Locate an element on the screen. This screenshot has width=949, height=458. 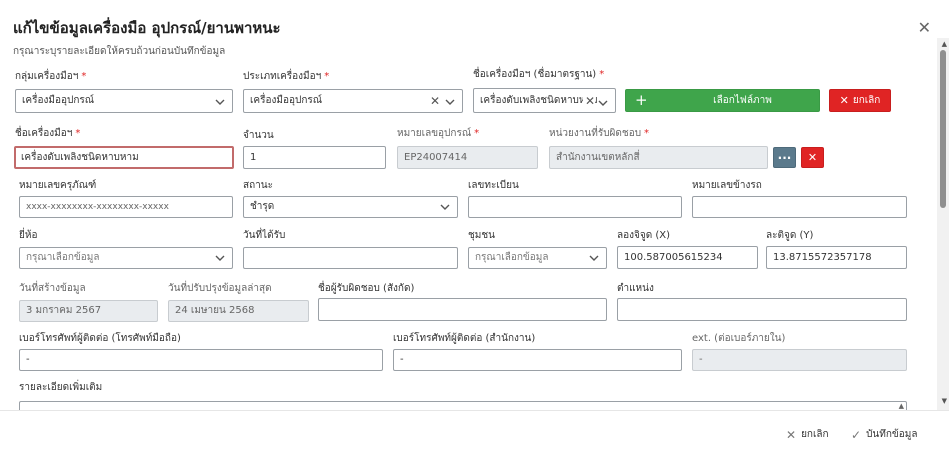
tool-name-label: ชื่อเครื่องมือฯ is located at coordinates (44, 133).